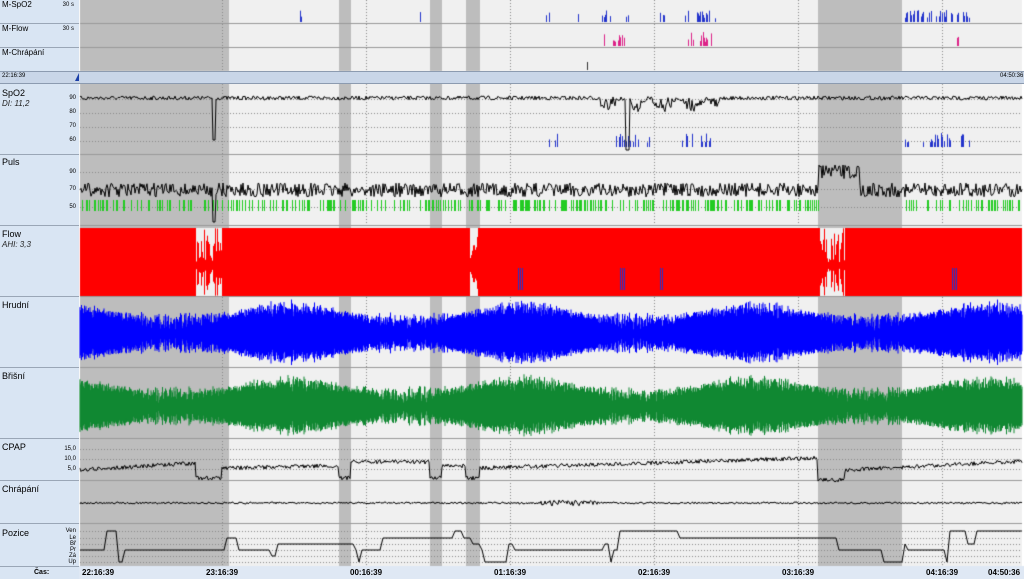 This screenshot has width=1024, height=579. Describe the element at coordinates (17, 4) in the screenshot. I see `overview-label-spo2: M-SpO2` at that location.